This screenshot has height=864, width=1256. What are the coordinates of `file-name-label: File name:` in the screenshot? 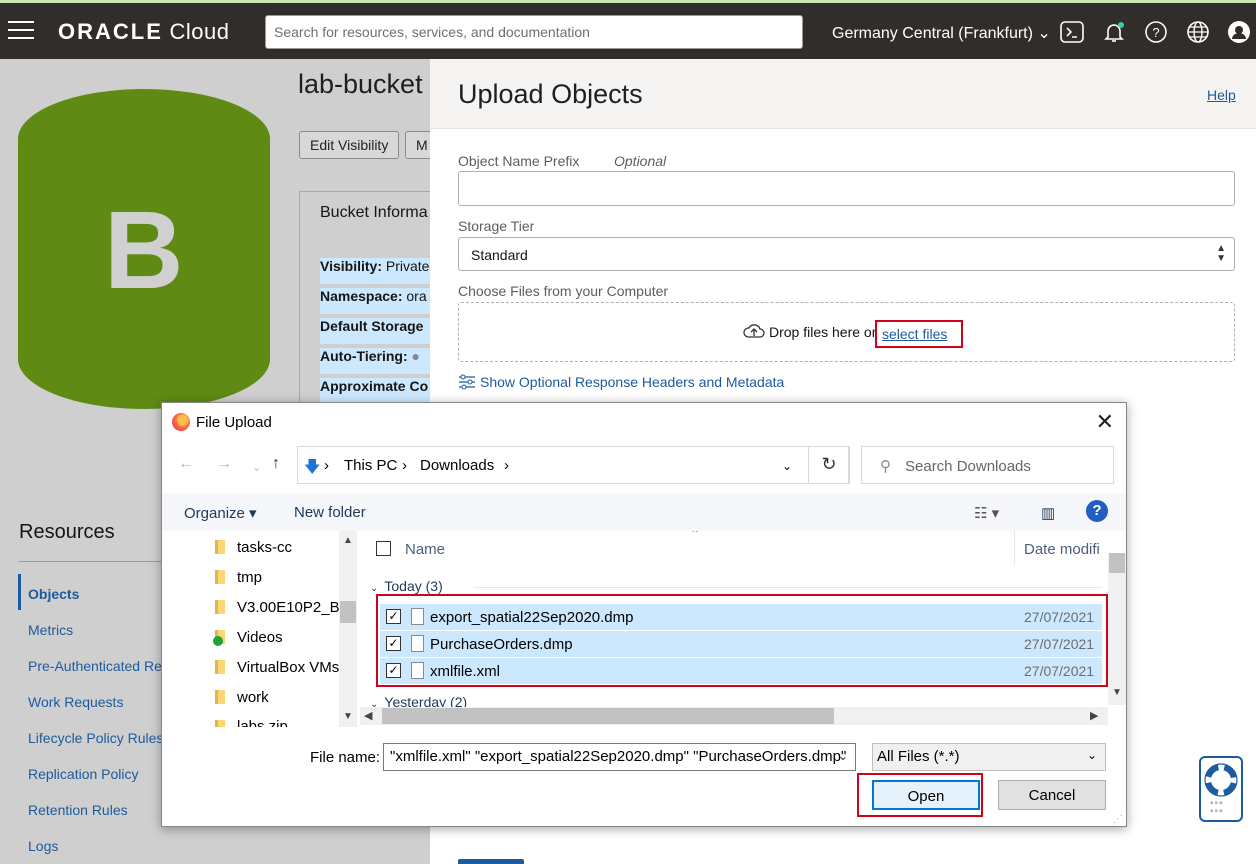 It's located at (345, 757).